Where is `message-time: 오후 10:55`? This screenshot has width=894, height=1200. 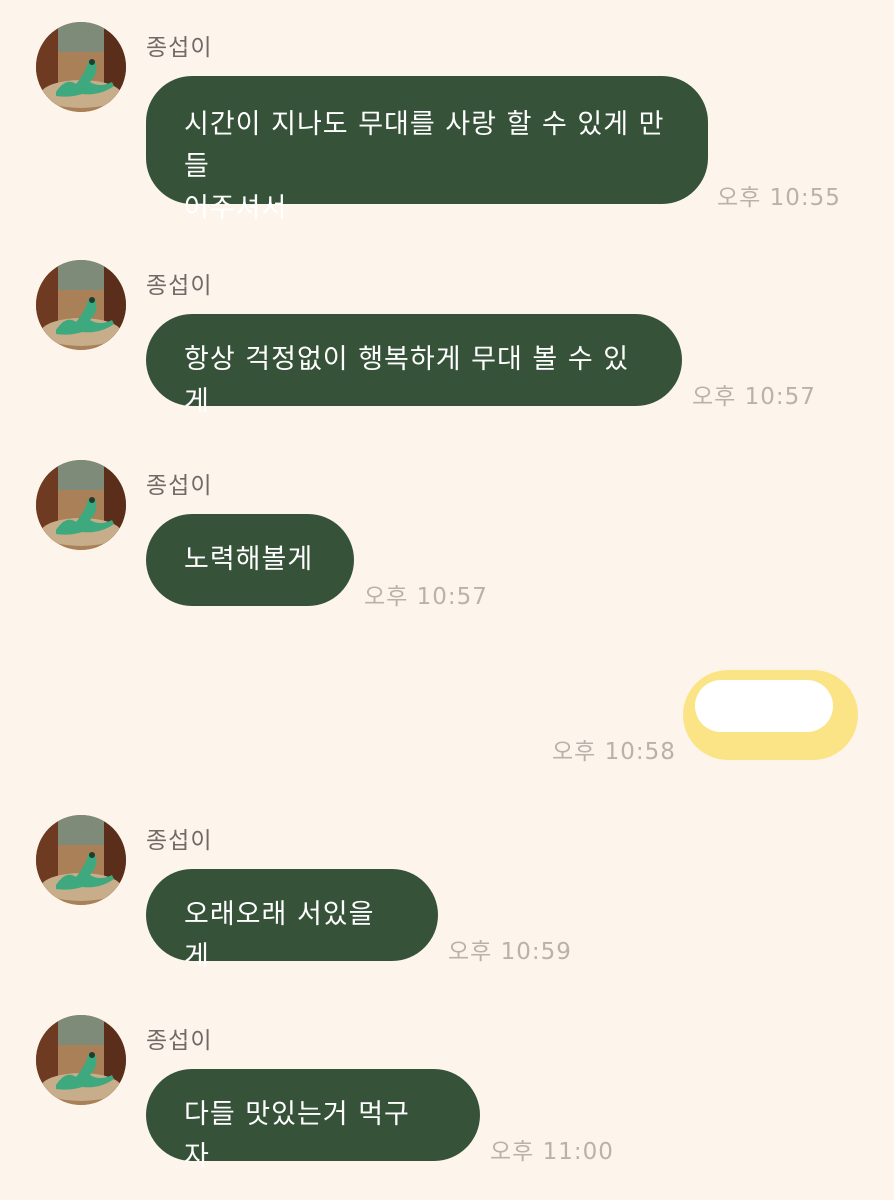 message-time: 오후 10:55 is located at coordinates (779, 198).